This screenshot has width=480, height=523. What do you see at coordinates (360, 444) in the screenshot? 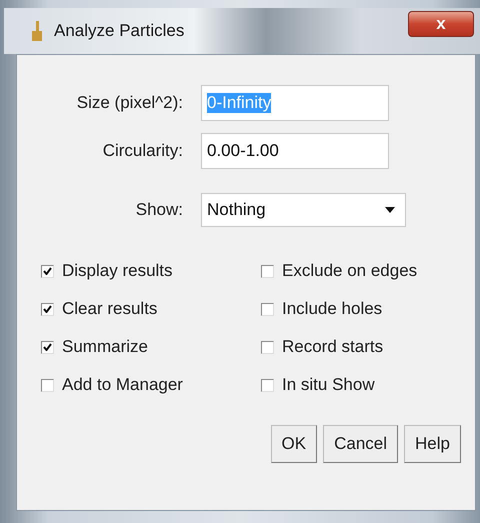
I see `dialog-button: Cancel` at bounding box center [360, 444].